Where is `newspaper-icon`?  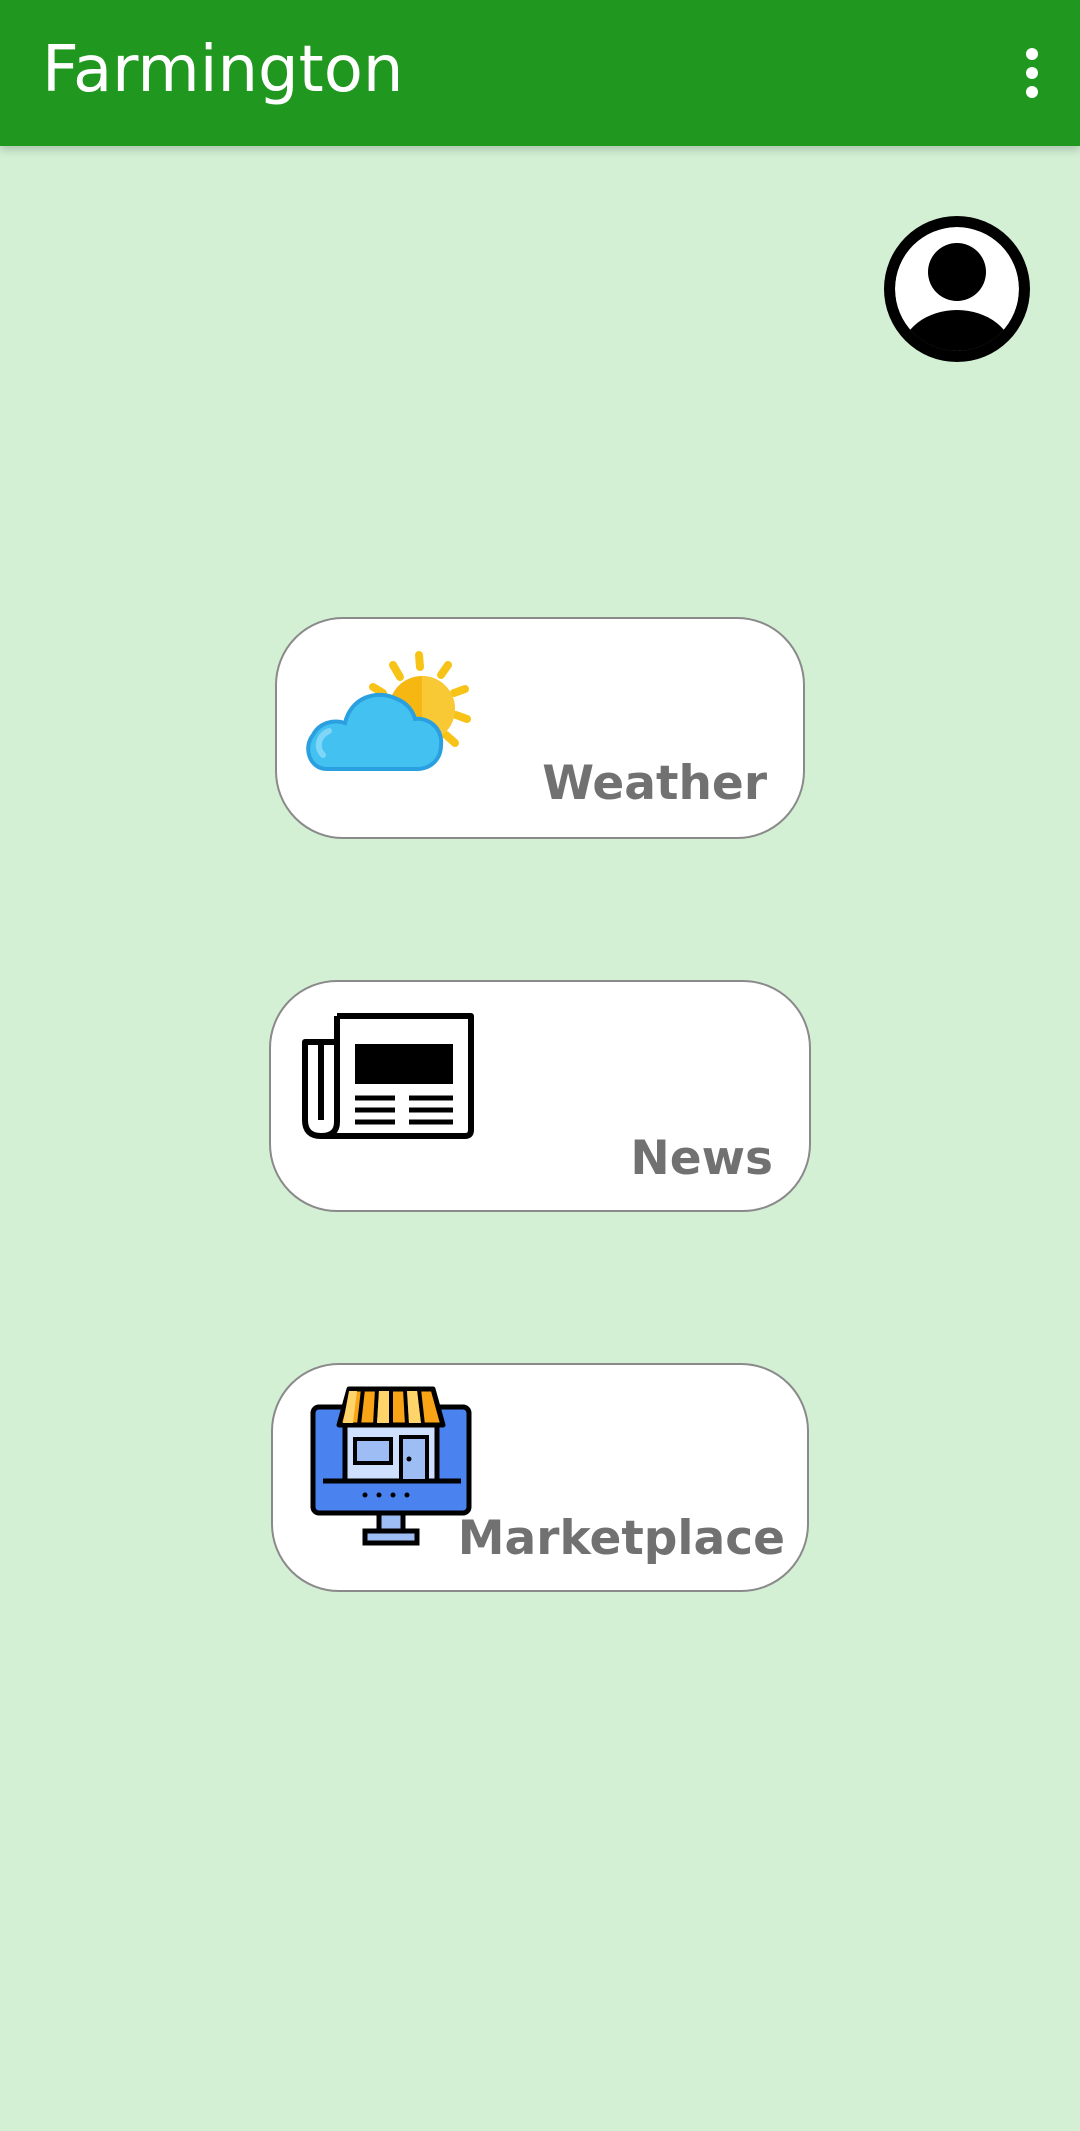
newspaper-icon is located at coordinates (388, 1076).